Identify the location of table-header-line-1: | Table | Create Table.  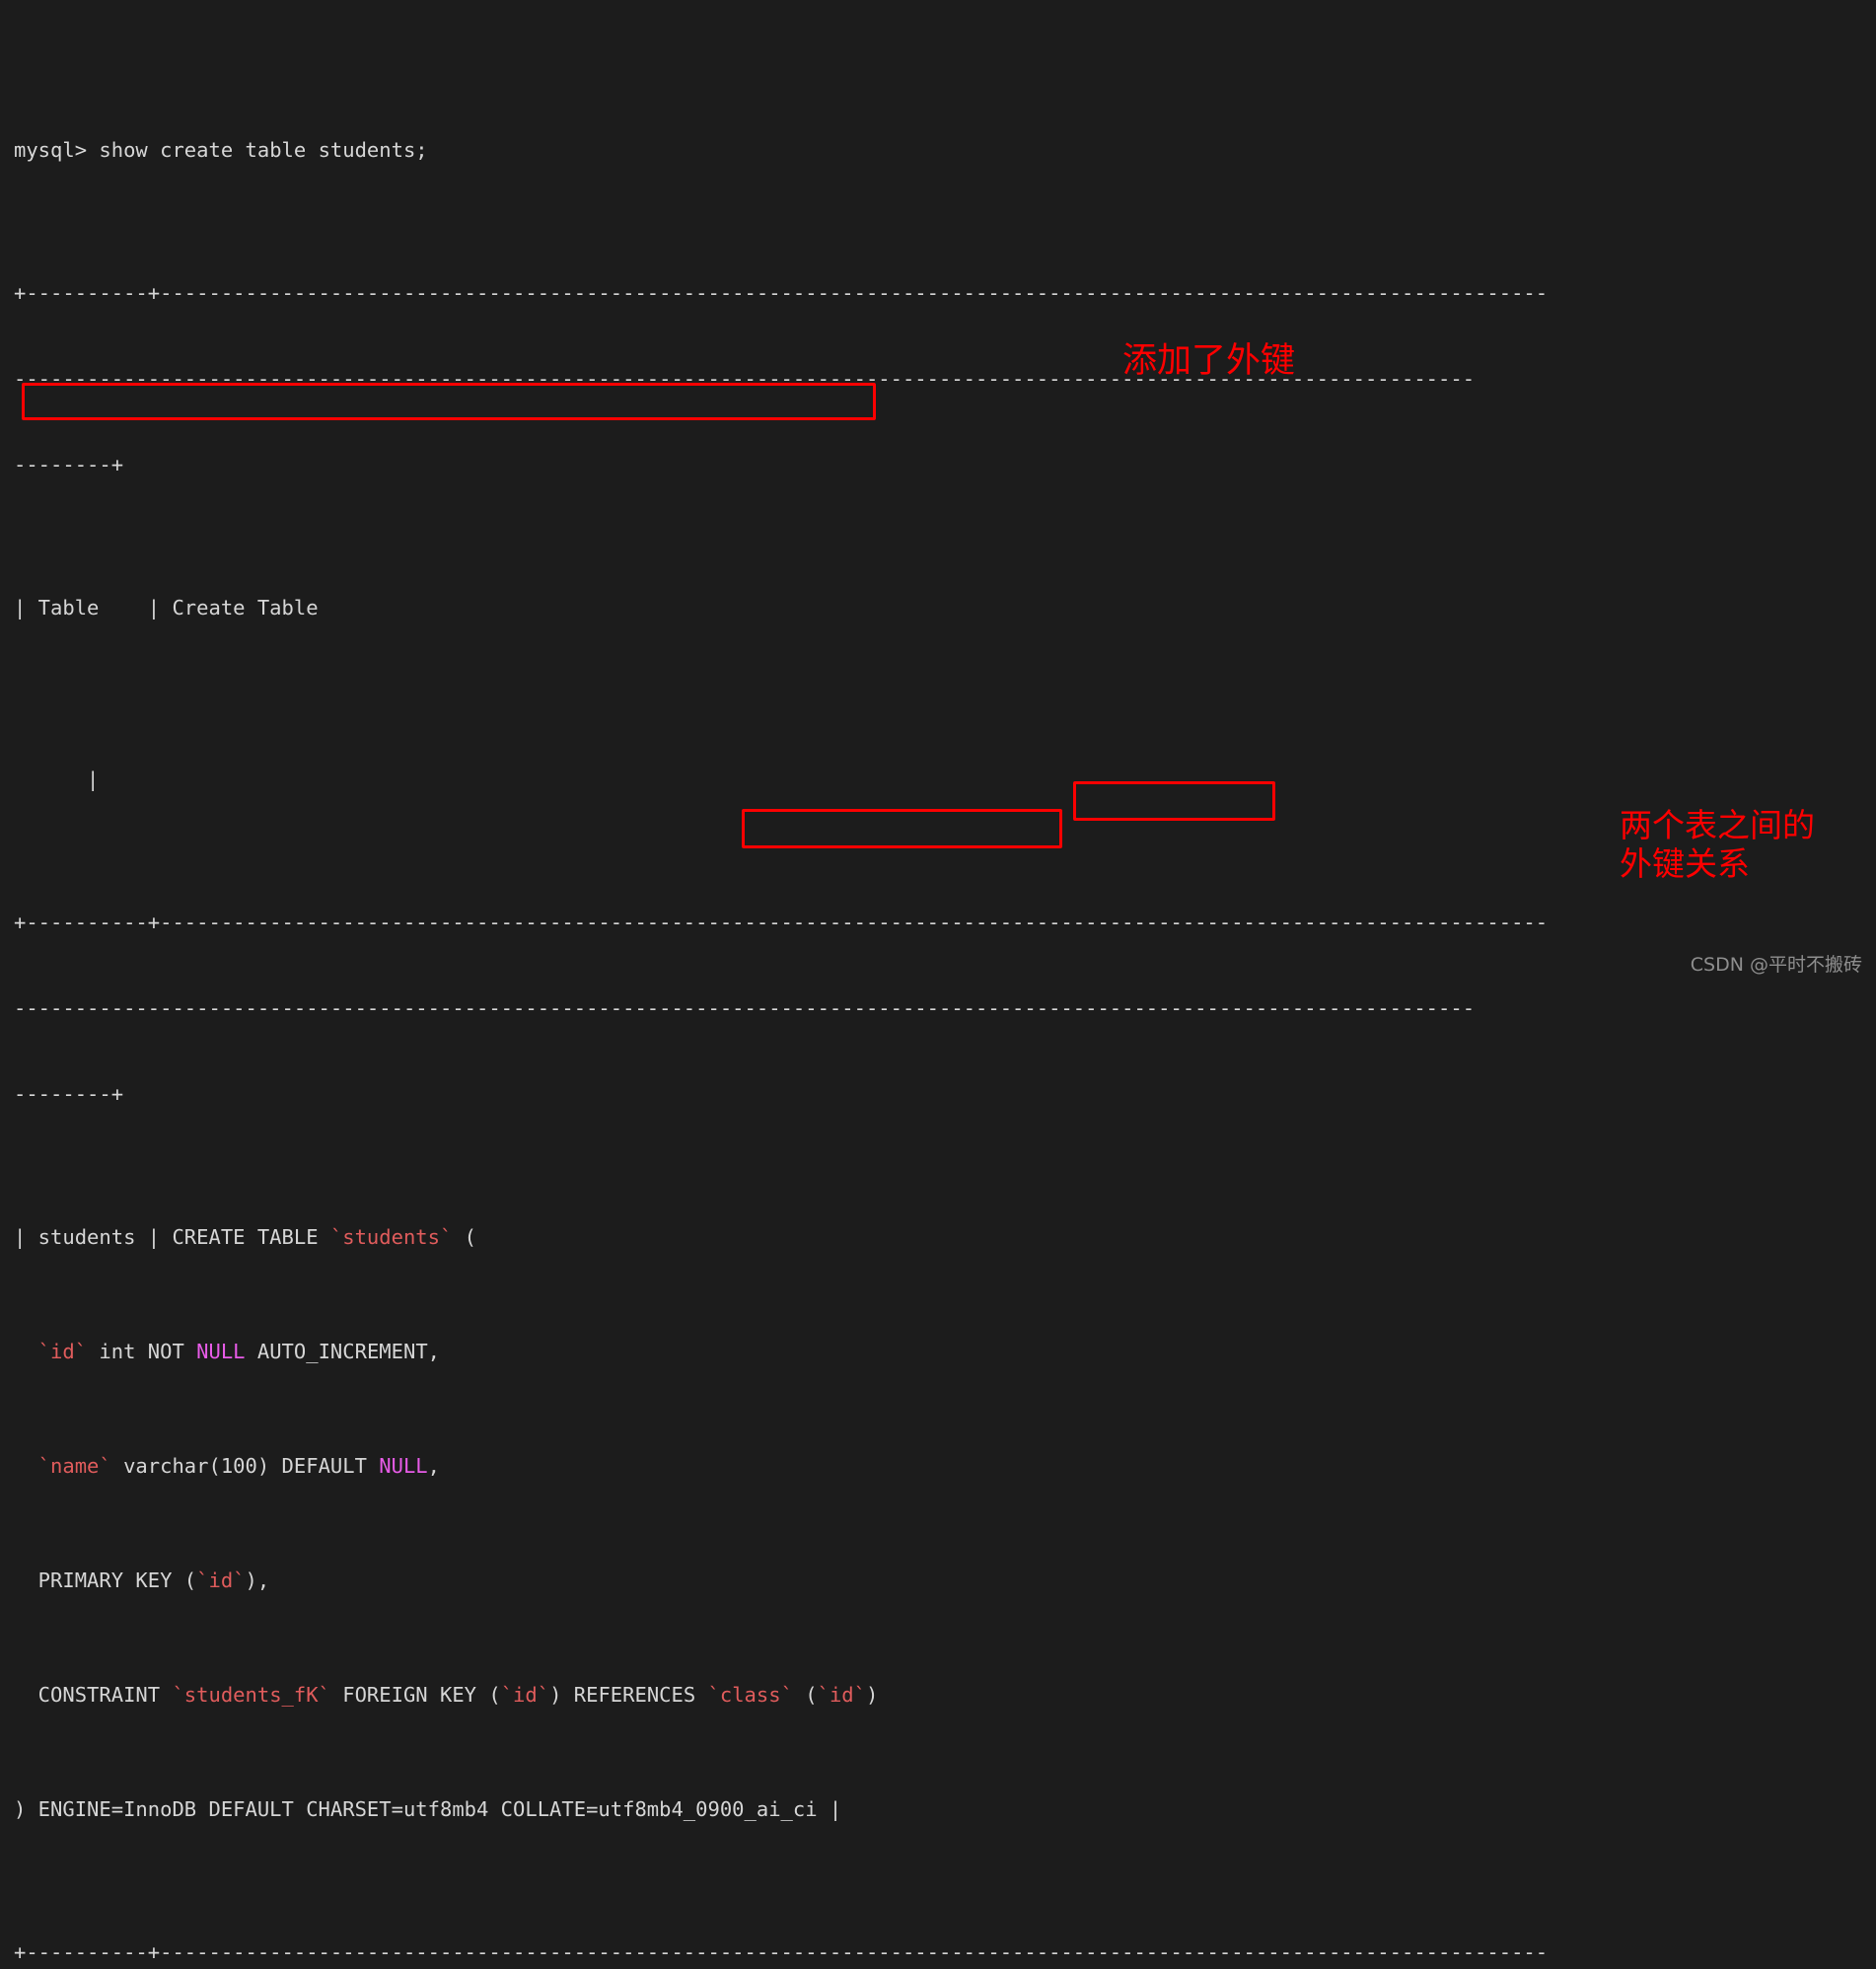
(166, 608).